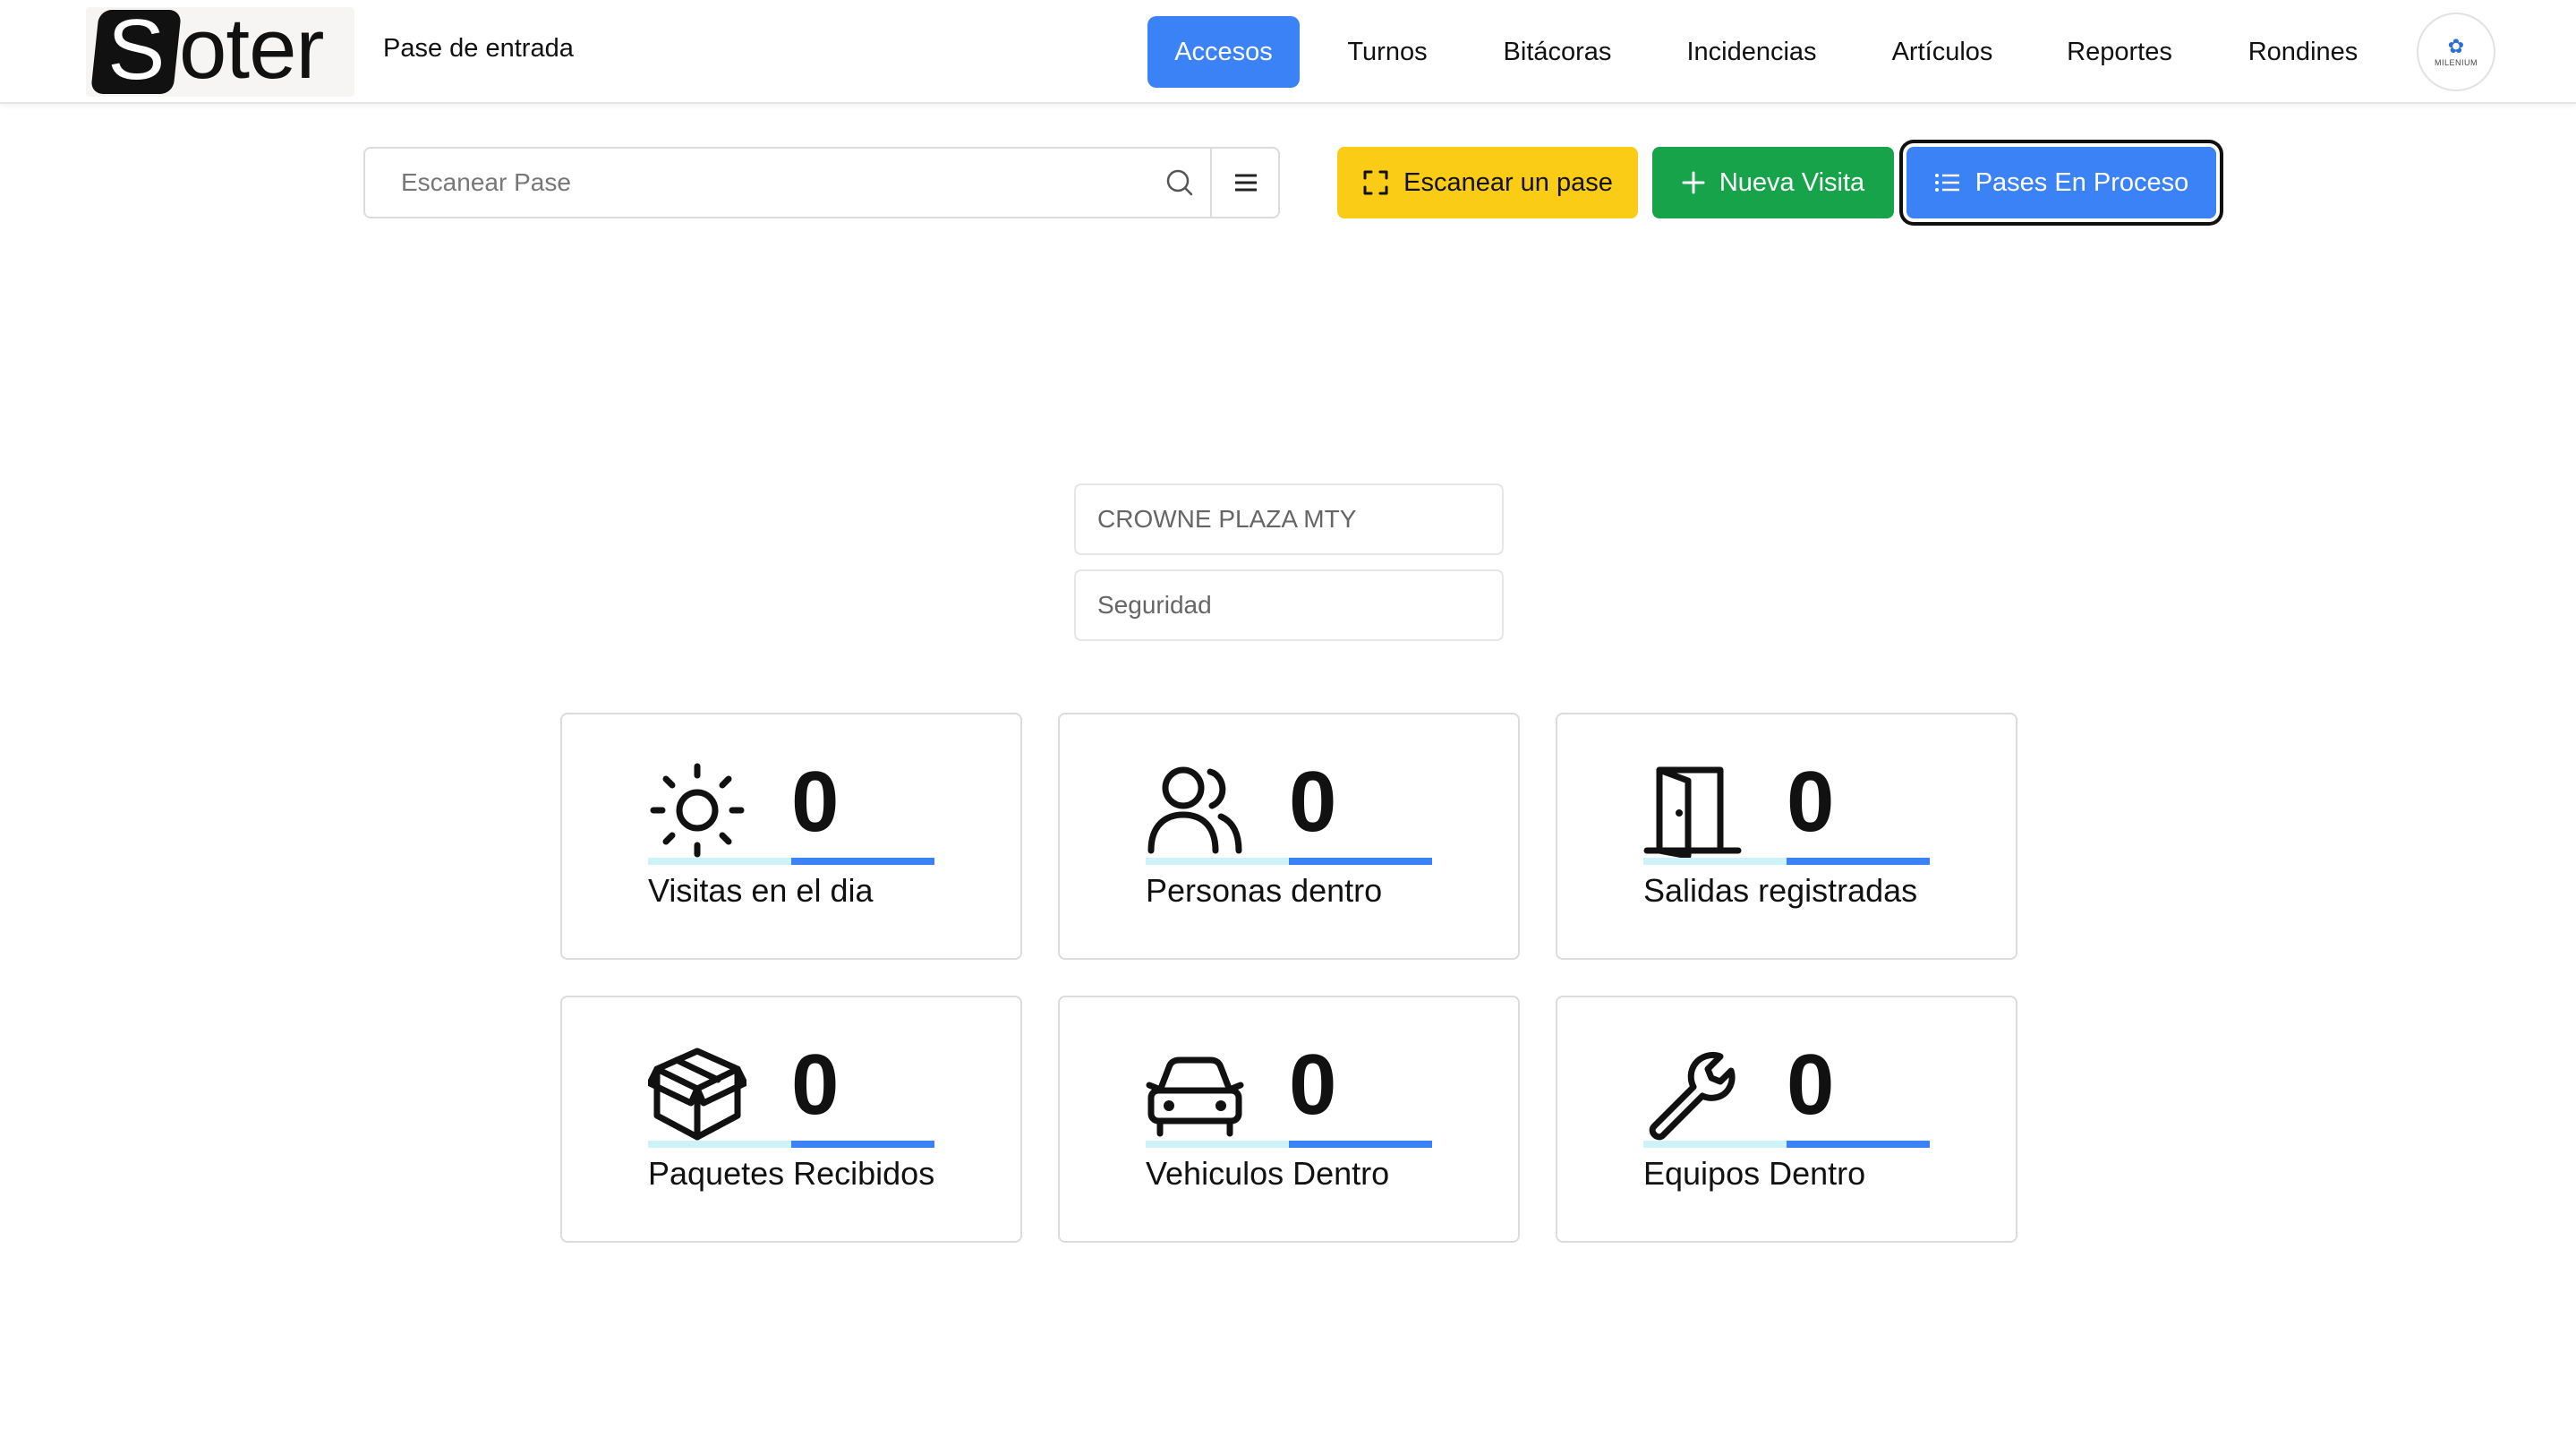  Describe the element at coordinates (2303, 52) in the screenshot. I see `nav-rondines: Rondines` at that location.